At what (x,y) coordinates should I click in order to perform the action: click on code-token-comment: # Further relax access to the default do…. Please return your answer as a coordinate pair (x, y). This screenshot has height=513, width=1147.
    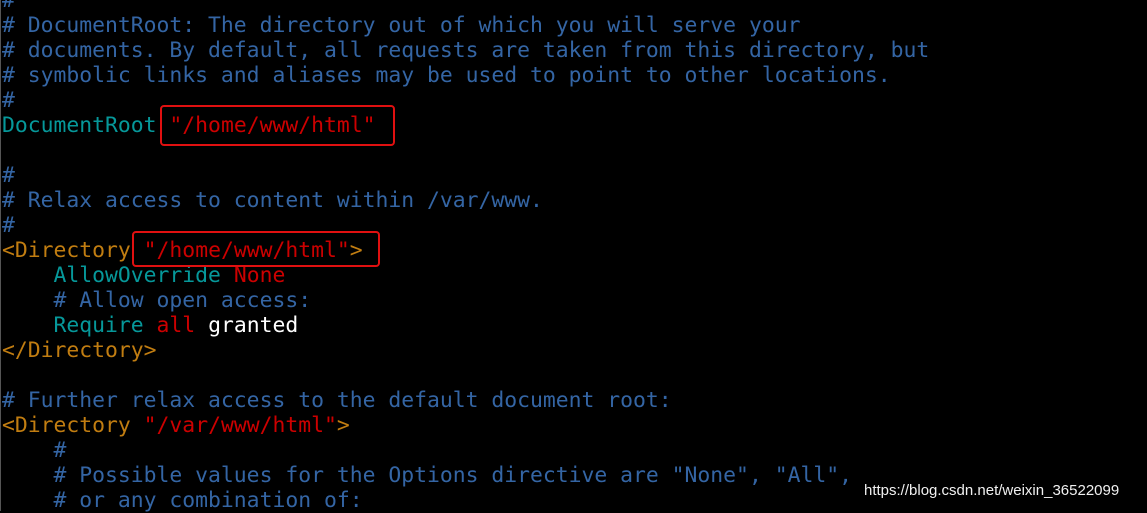
    Looking at the image, I should click on (337, 400).